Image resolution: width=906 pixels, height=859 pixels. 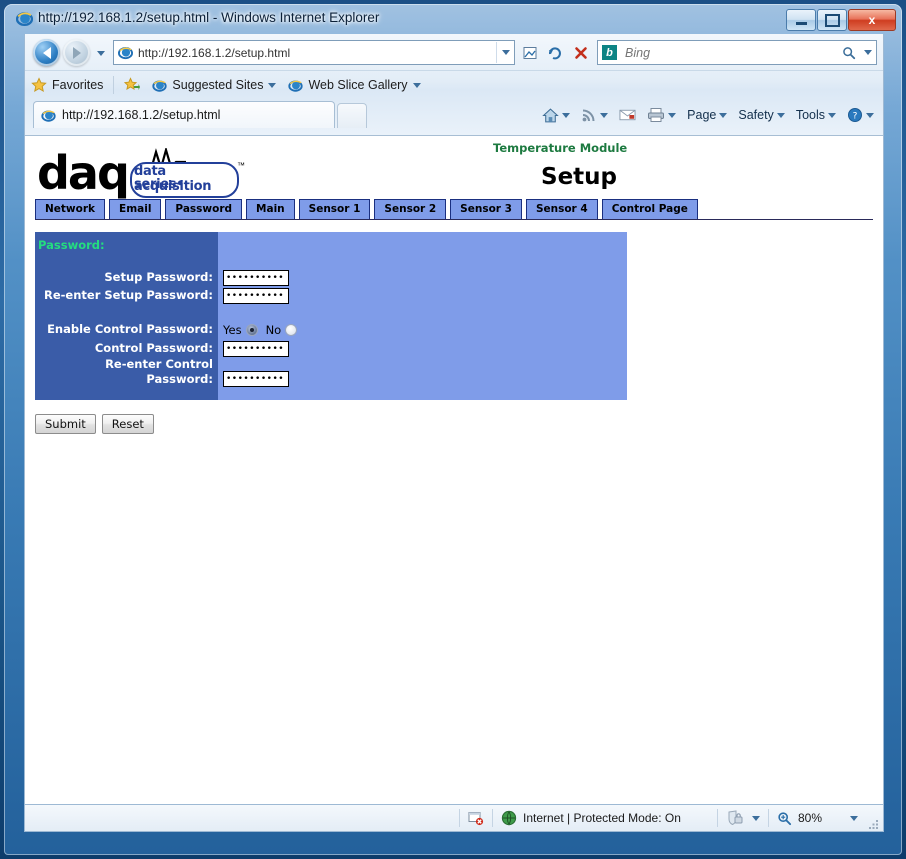 I want to click on search-box: b, so click(x=737, y=52).